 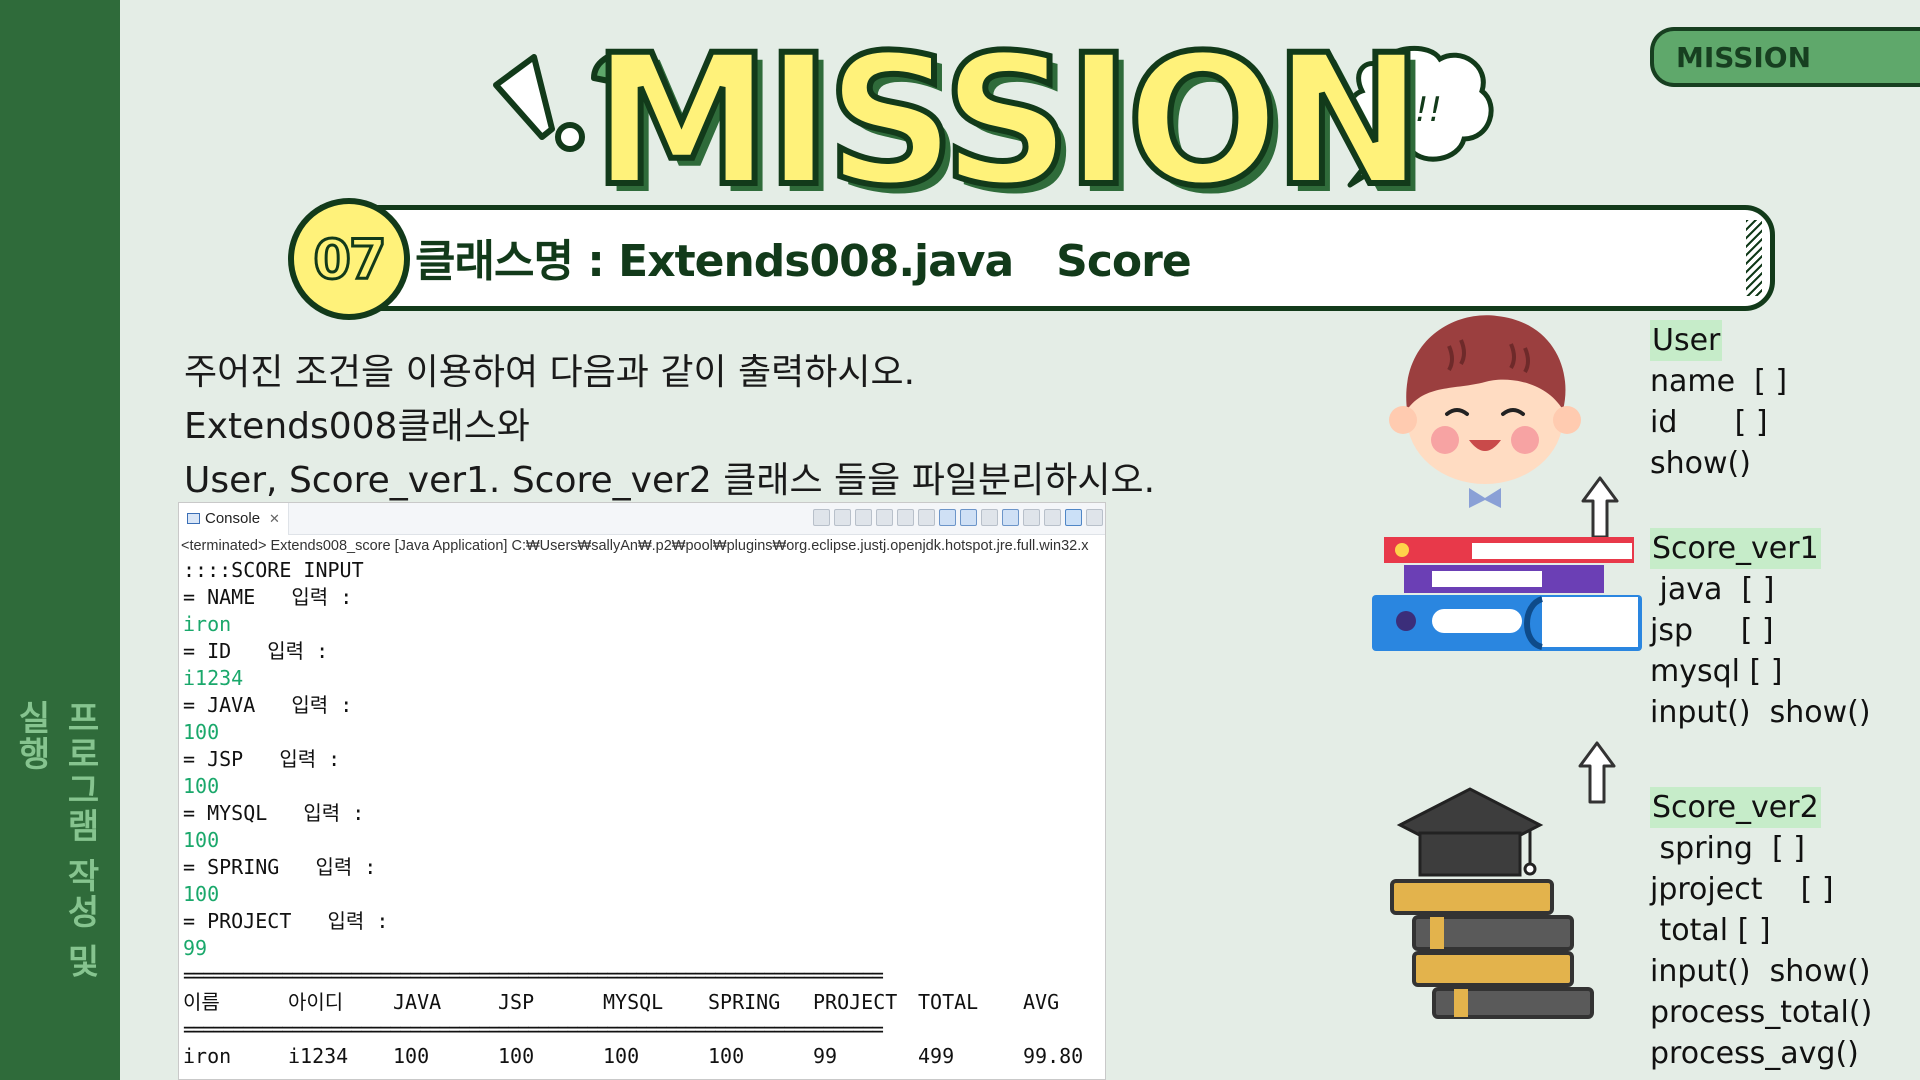 What do you see at coordinates (195, 948) in the screenshot?
I see `console-input-line: 99` at bounding box center [195, 948].